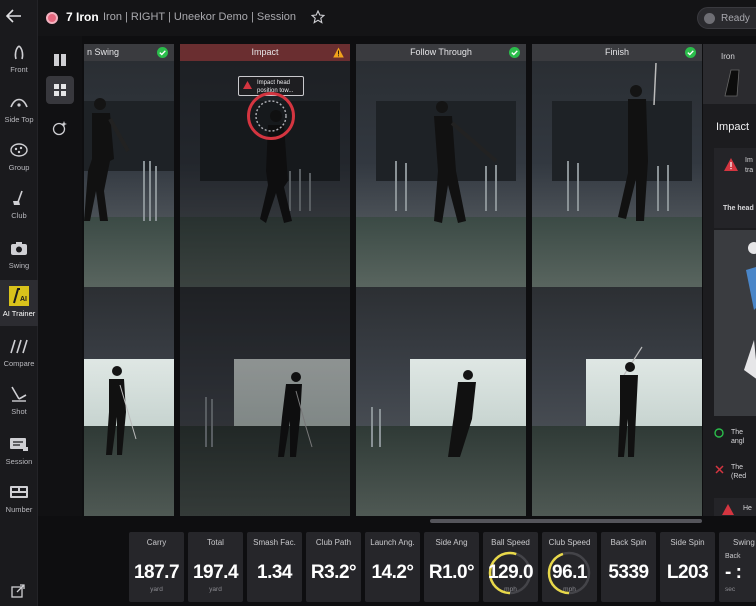  Describe the element at coordinates (735, 323) in the screenshot. I see `club-head-illustration` at that location.